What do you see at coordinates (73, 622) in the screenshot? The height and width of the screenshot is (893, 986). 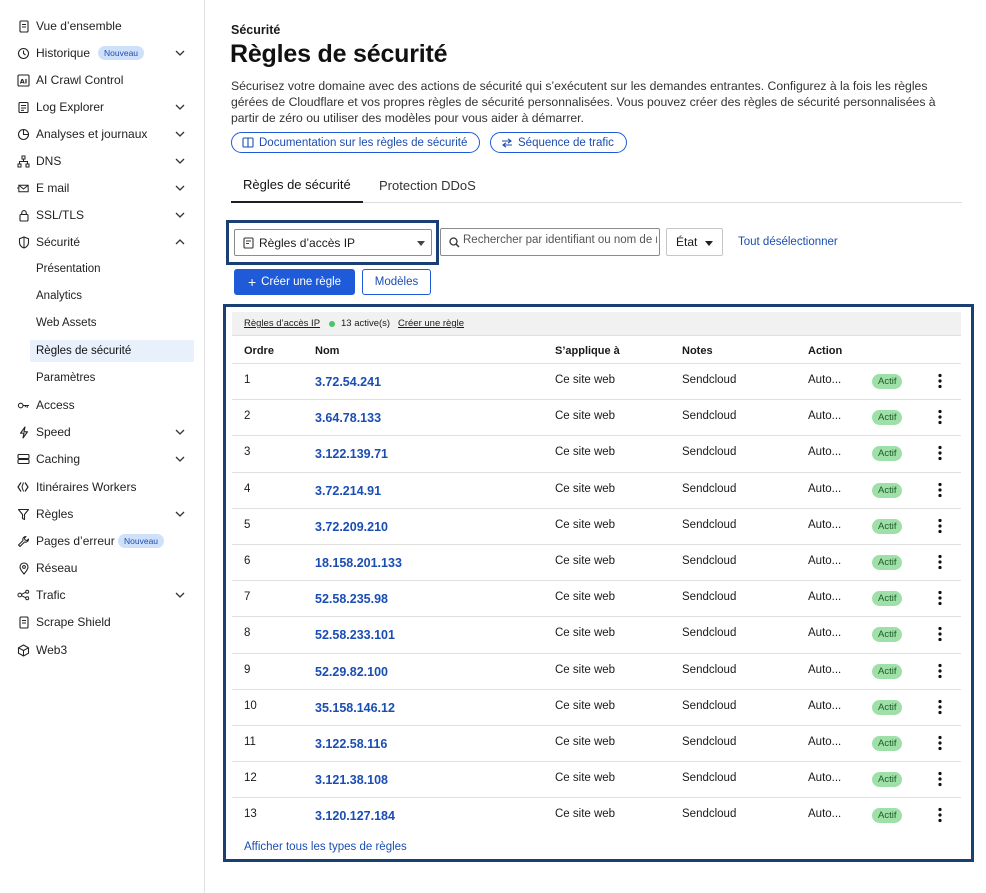 I see `sidebar-item-label: Scrape Shield` at bounding box center [73, 622].